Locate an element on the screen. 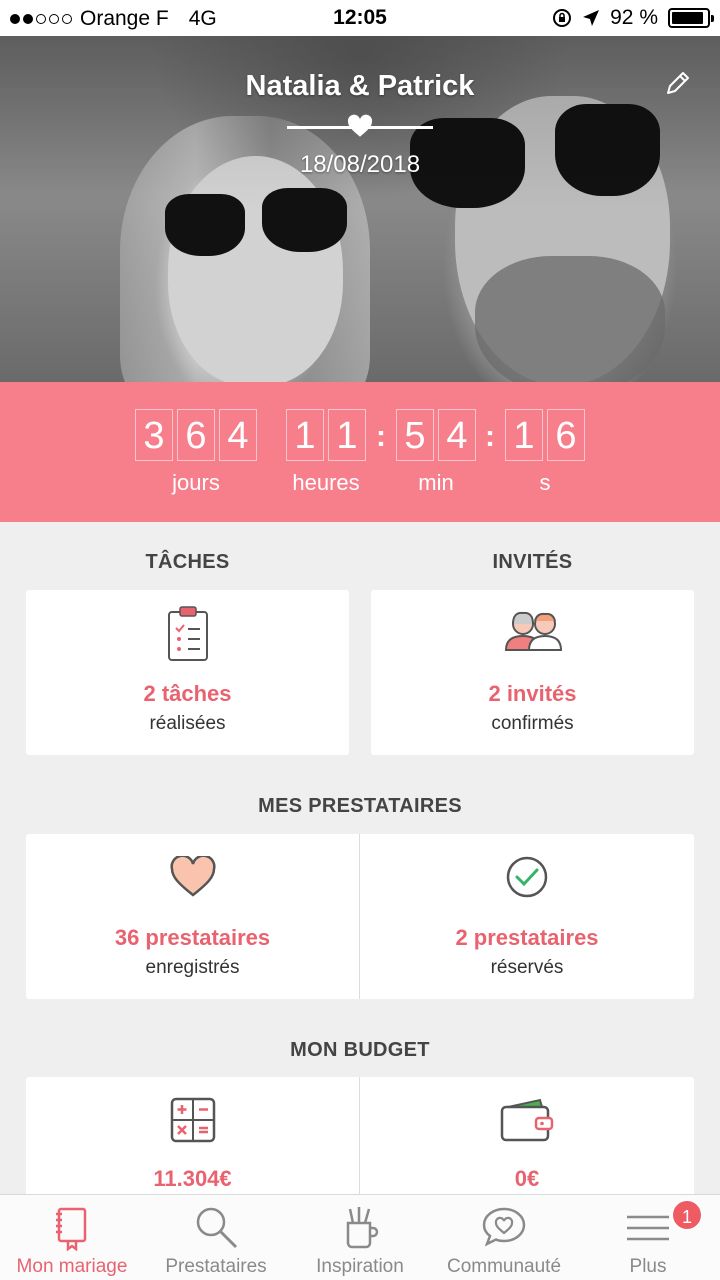 Image resolution: width=720 pixels, height=1280 pixels. chat-heart-icon is located at coordinates (504, 1227).